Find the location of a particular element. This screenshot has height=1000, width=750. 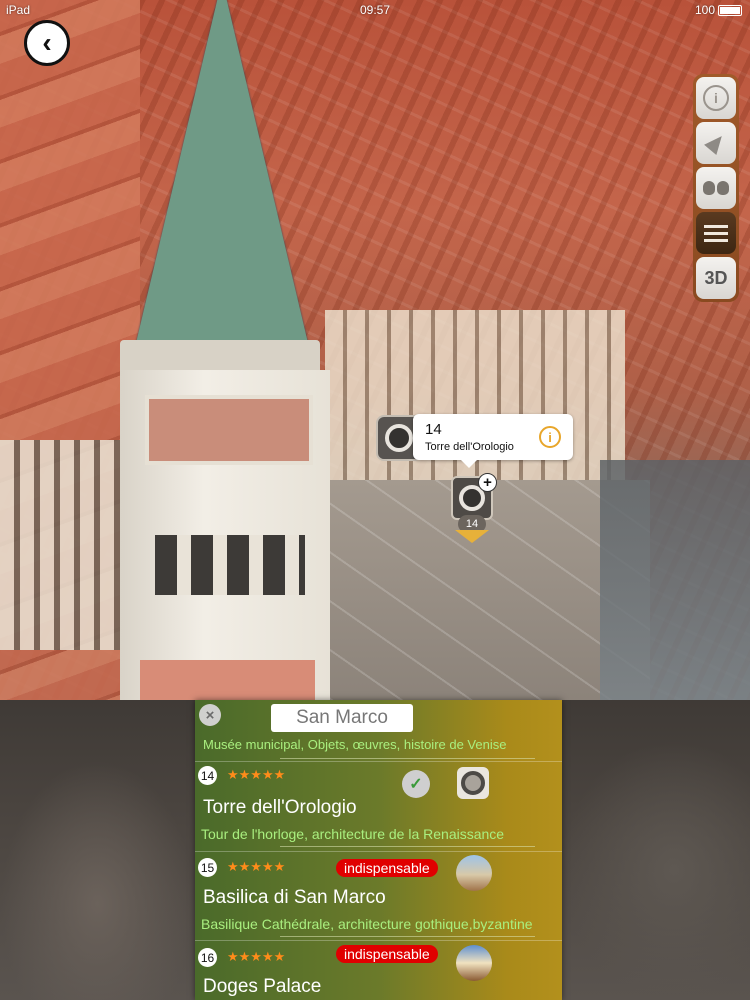

back-button: ‹ is located at coordinates (47, 43).